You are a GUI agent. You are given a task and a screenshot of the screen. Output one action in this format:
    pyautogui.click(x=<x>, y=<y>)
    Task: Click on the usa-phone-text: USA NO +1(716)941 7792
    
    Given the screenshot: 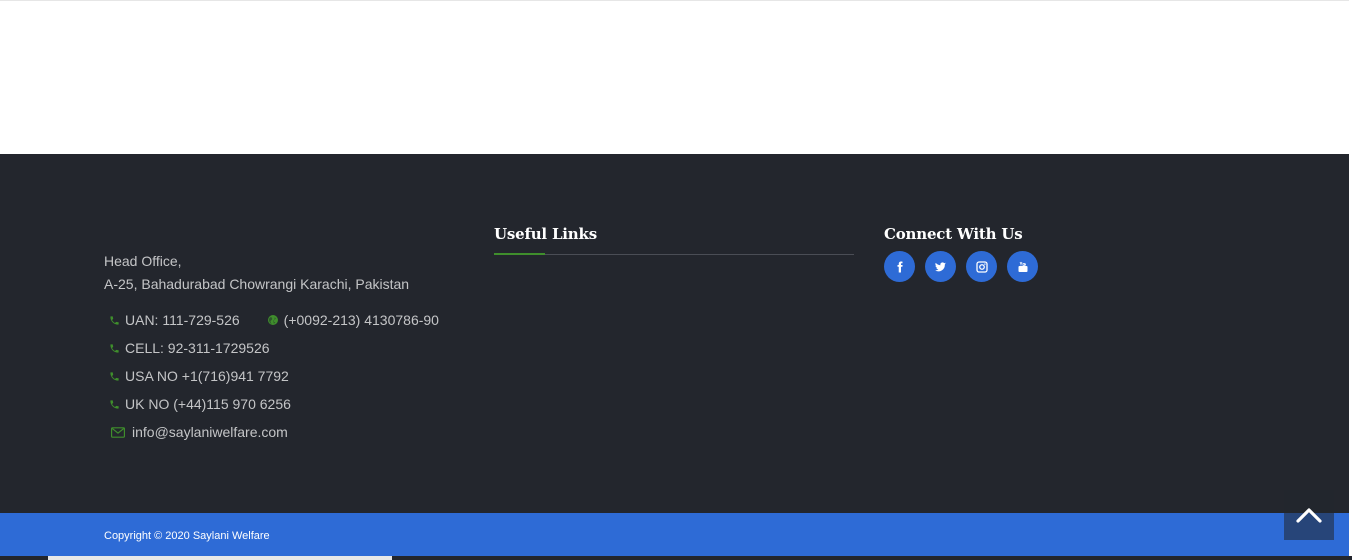 What is the action you would take?
    pyautogui.click(x=207, y=376)
    